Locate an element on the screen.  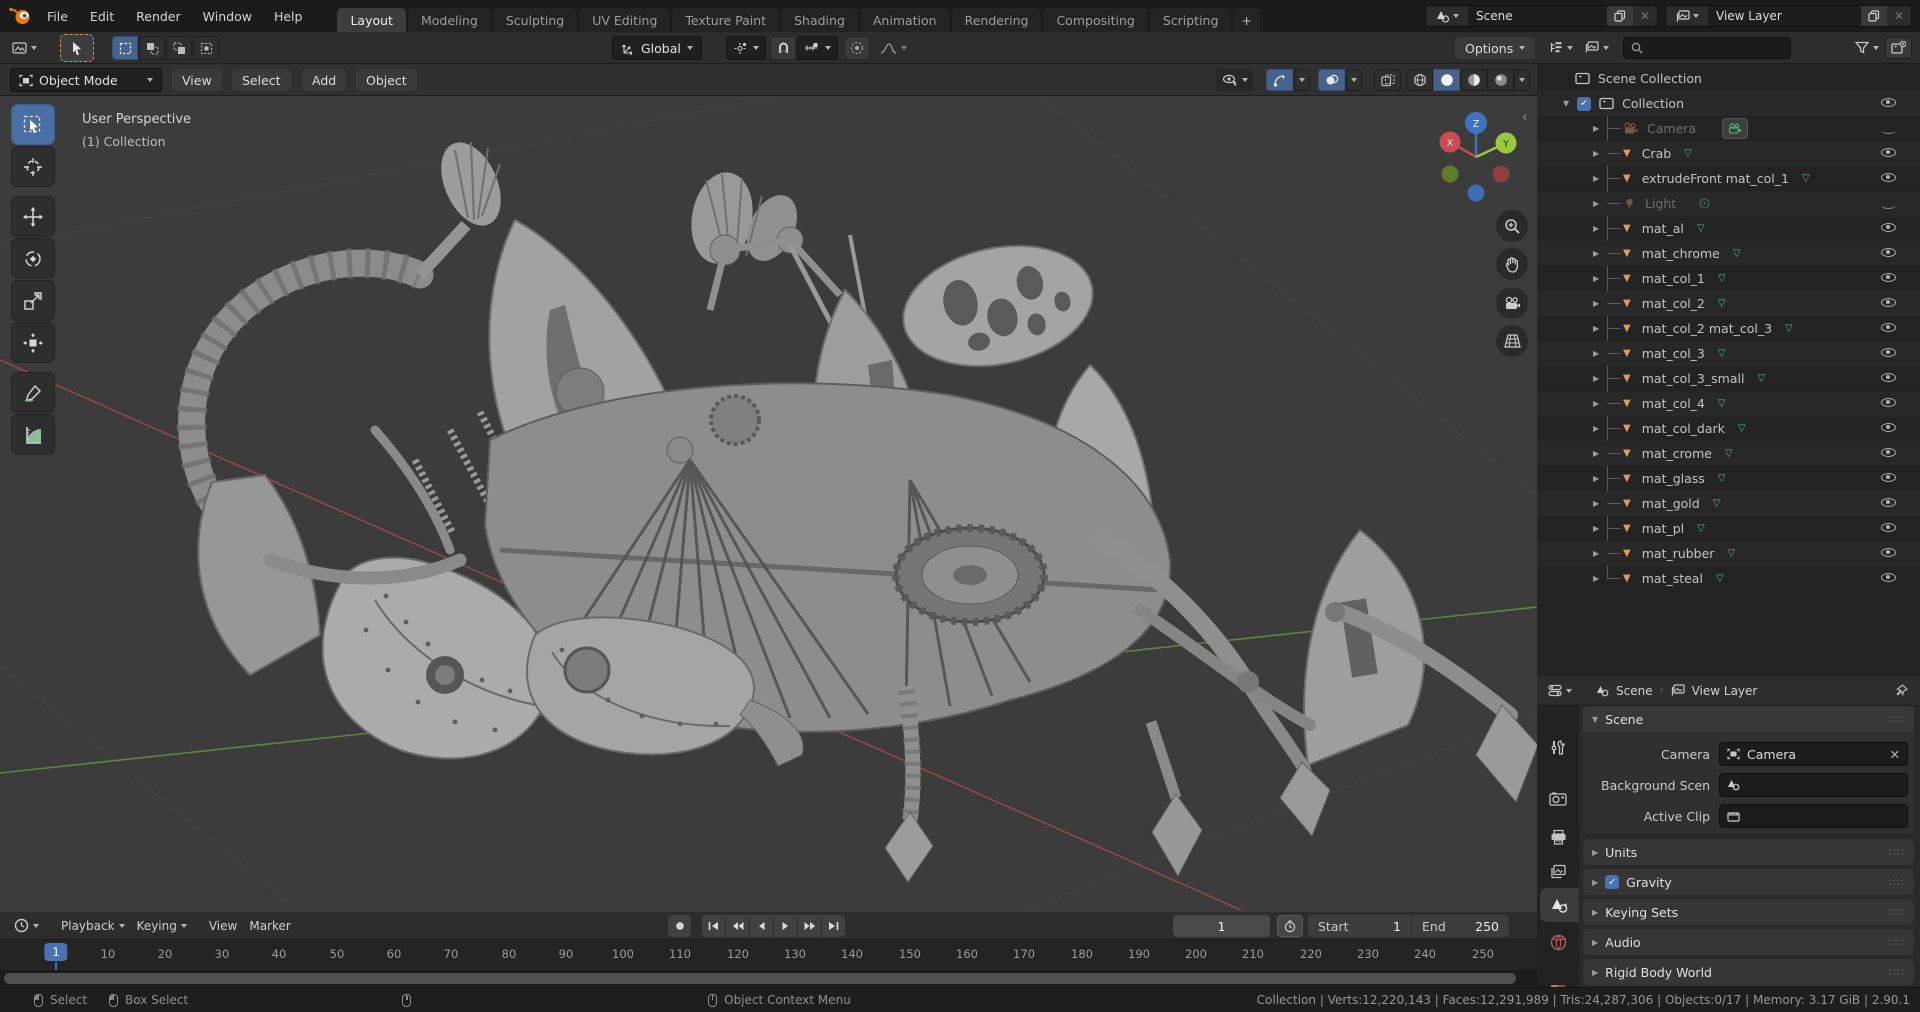
menu-file: File is located at coordinates (57, 16).